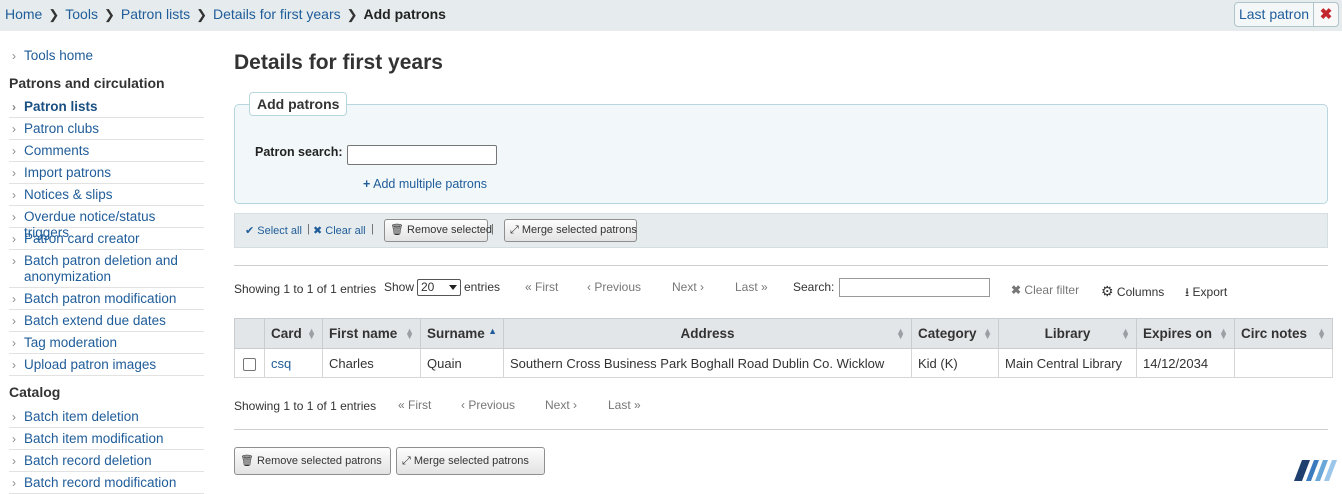  I want to click on sidebar-item-batch-record-modification: Batch record modification, so click(106, 484).